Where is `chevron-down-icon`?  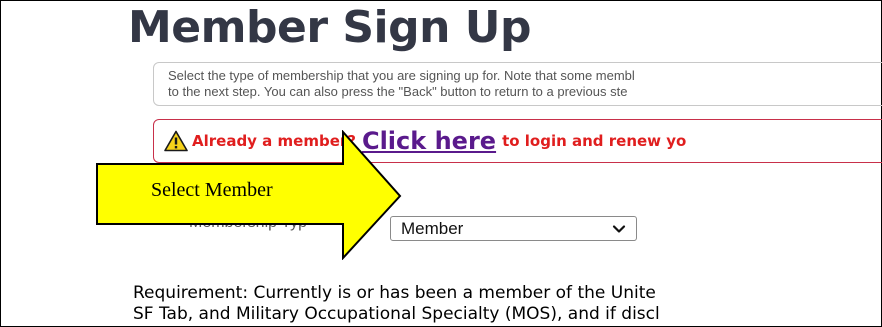
chevron-down-icon is located at coordinates (619, 228).